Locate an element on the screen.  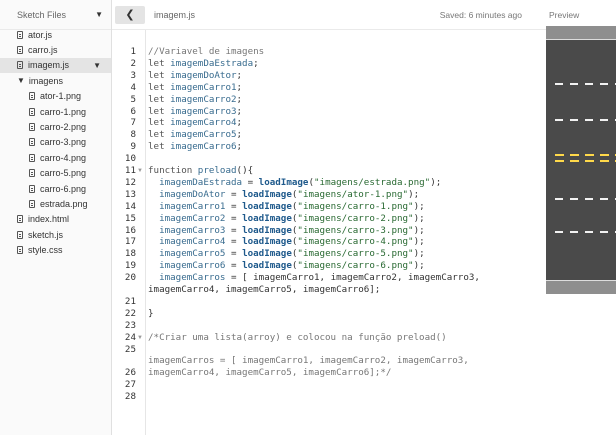
file-label: index.html is located at coordinates (49, 219).